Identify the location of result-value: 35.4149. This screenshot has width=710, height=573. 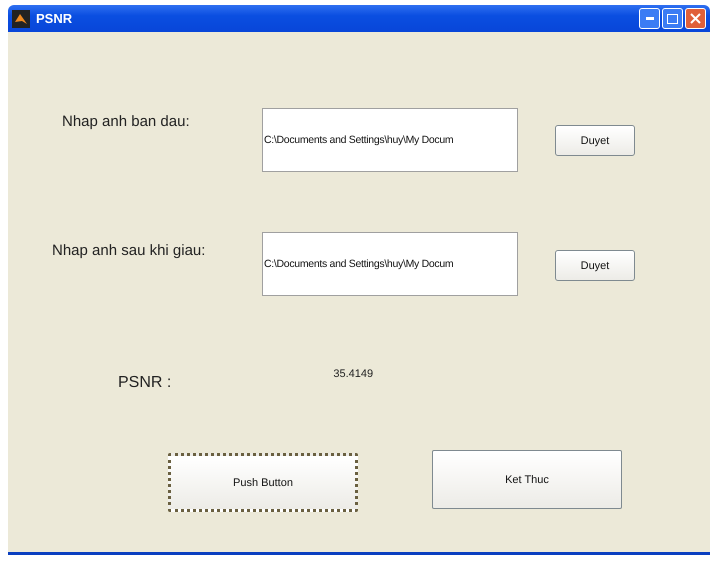
(353, 374).